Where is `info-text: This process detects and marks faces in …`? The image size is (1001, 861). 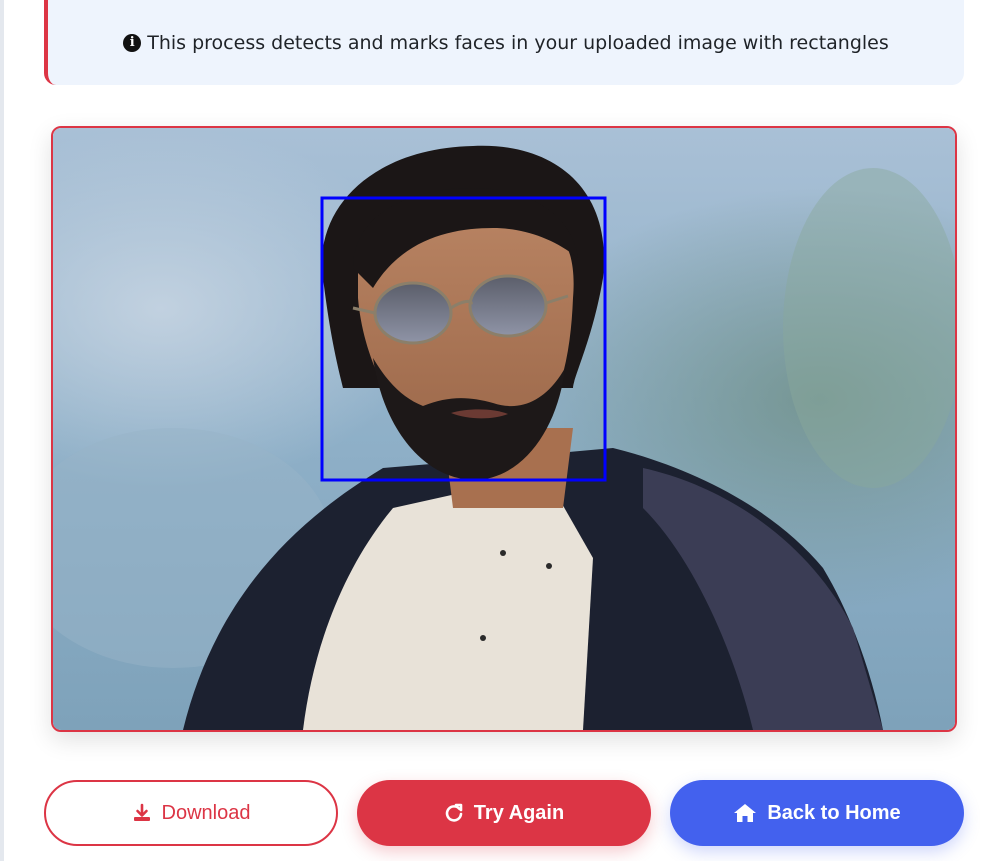 info-text: This process detects and marks faces in … is located at coordinates (518, 42).